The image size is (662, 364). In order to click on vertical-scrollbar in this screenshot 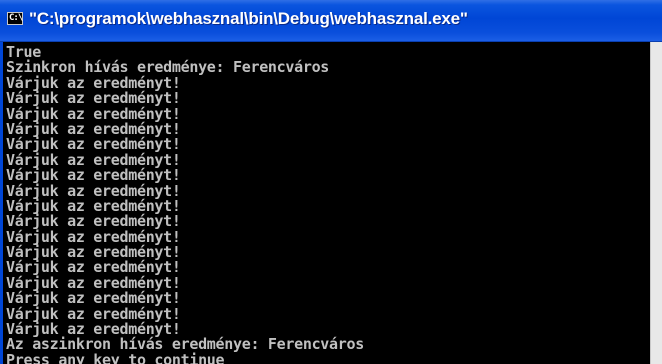, I will do `click(656, 203)`.